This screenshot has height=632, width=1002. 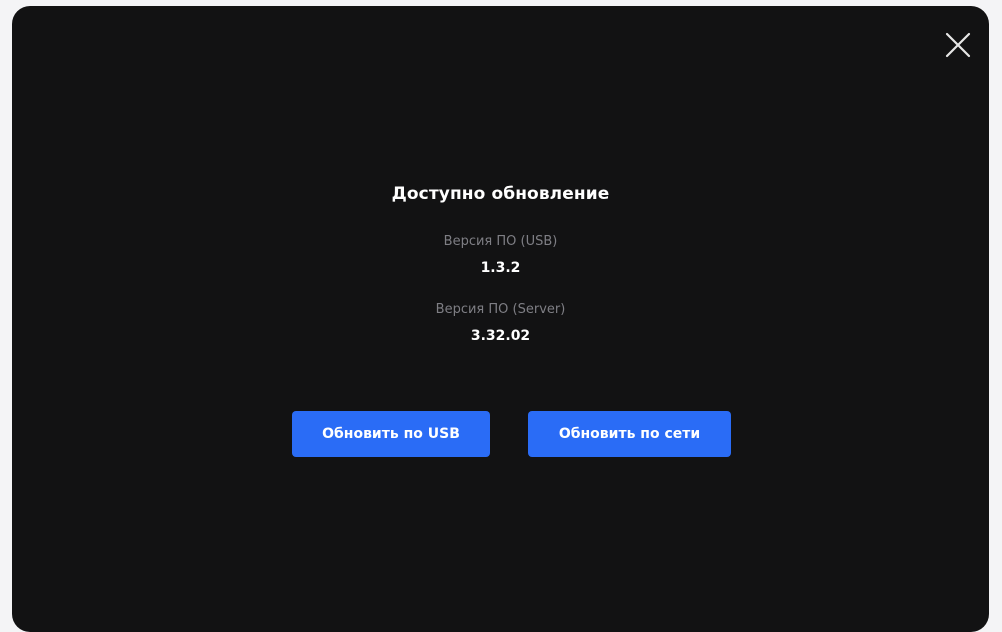 What do you see at coordinates (500, 268) in the screenshot?
I see `usb-version-value: 1.3.2` at bounding box center [500, 268].